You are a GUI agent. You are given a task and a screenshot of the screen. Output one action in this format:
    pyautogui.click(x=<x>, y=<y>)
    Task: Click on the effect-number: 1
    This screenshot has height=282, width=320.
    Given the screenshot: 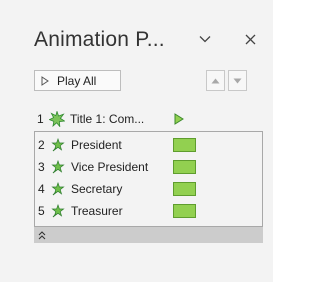 What is the action you would take?
    pyautogui.click(x=40, y=119)
    